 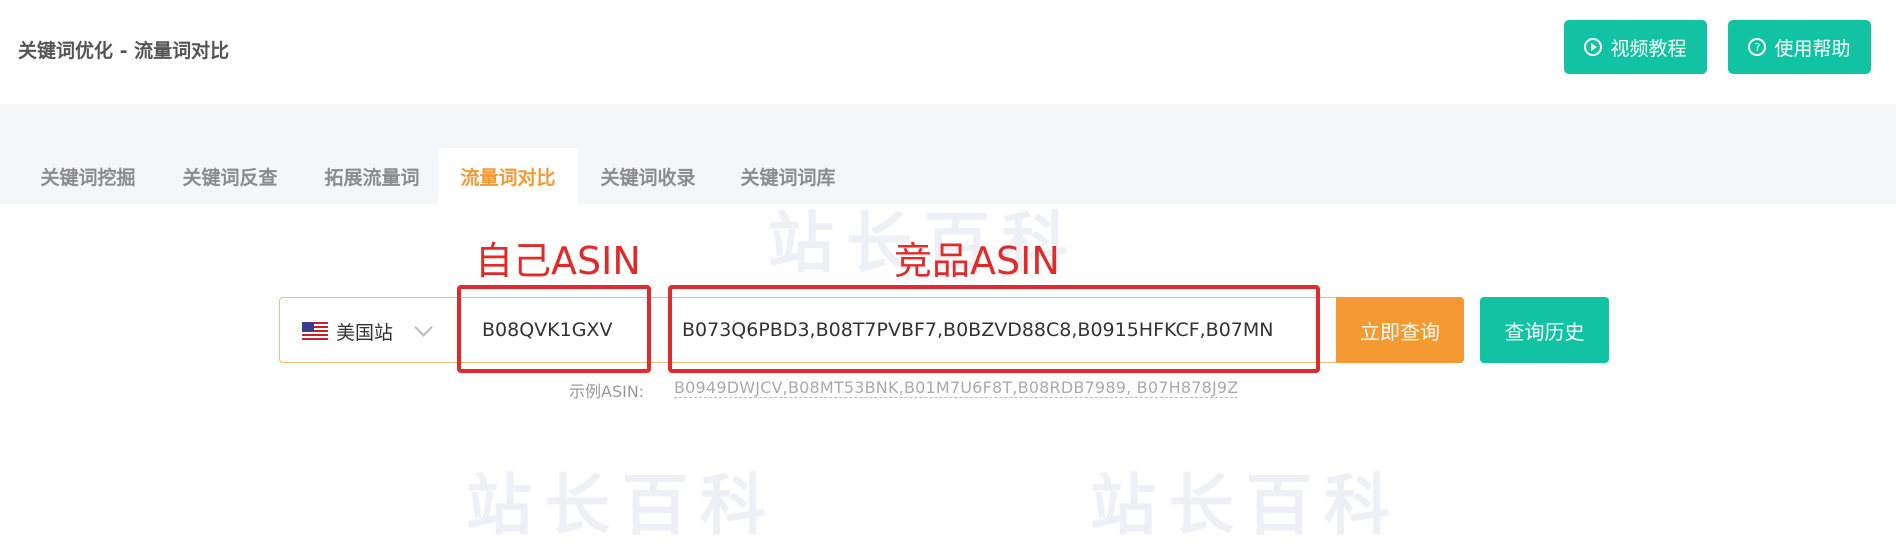 What do you see at coordinates (1812, 48) in the screenshot?
I see `help-label: 使用帮助` at bounding box center [1812, 48].